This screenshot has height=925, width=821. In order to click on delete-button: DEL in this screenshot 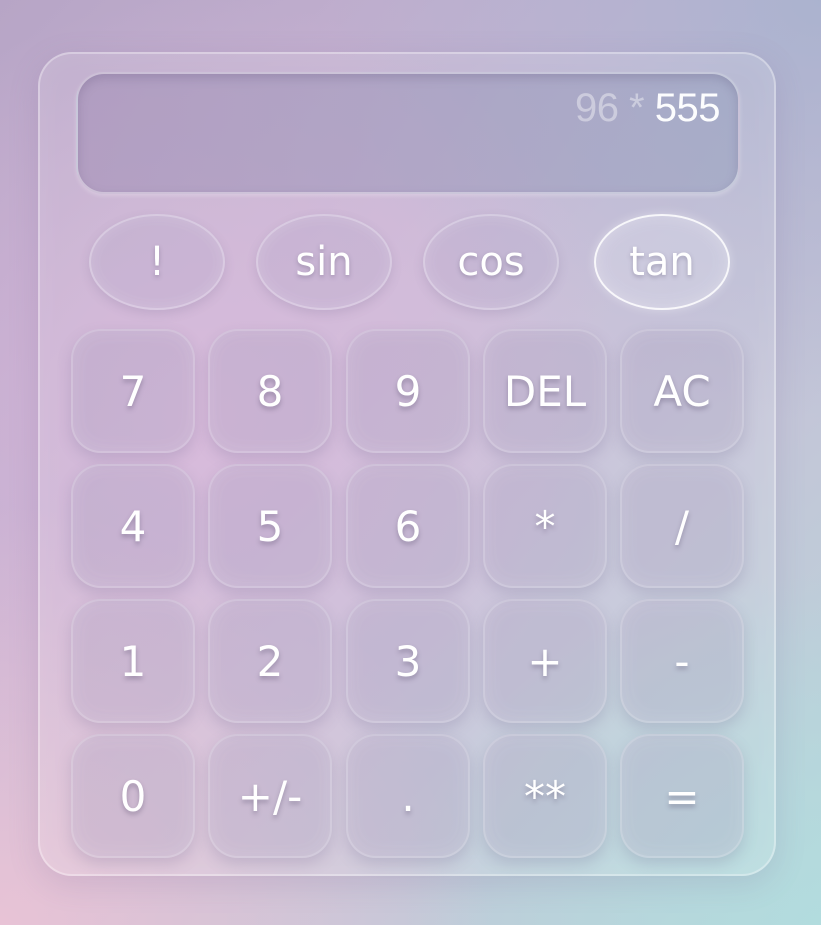, I will do `click(545, 391)`.